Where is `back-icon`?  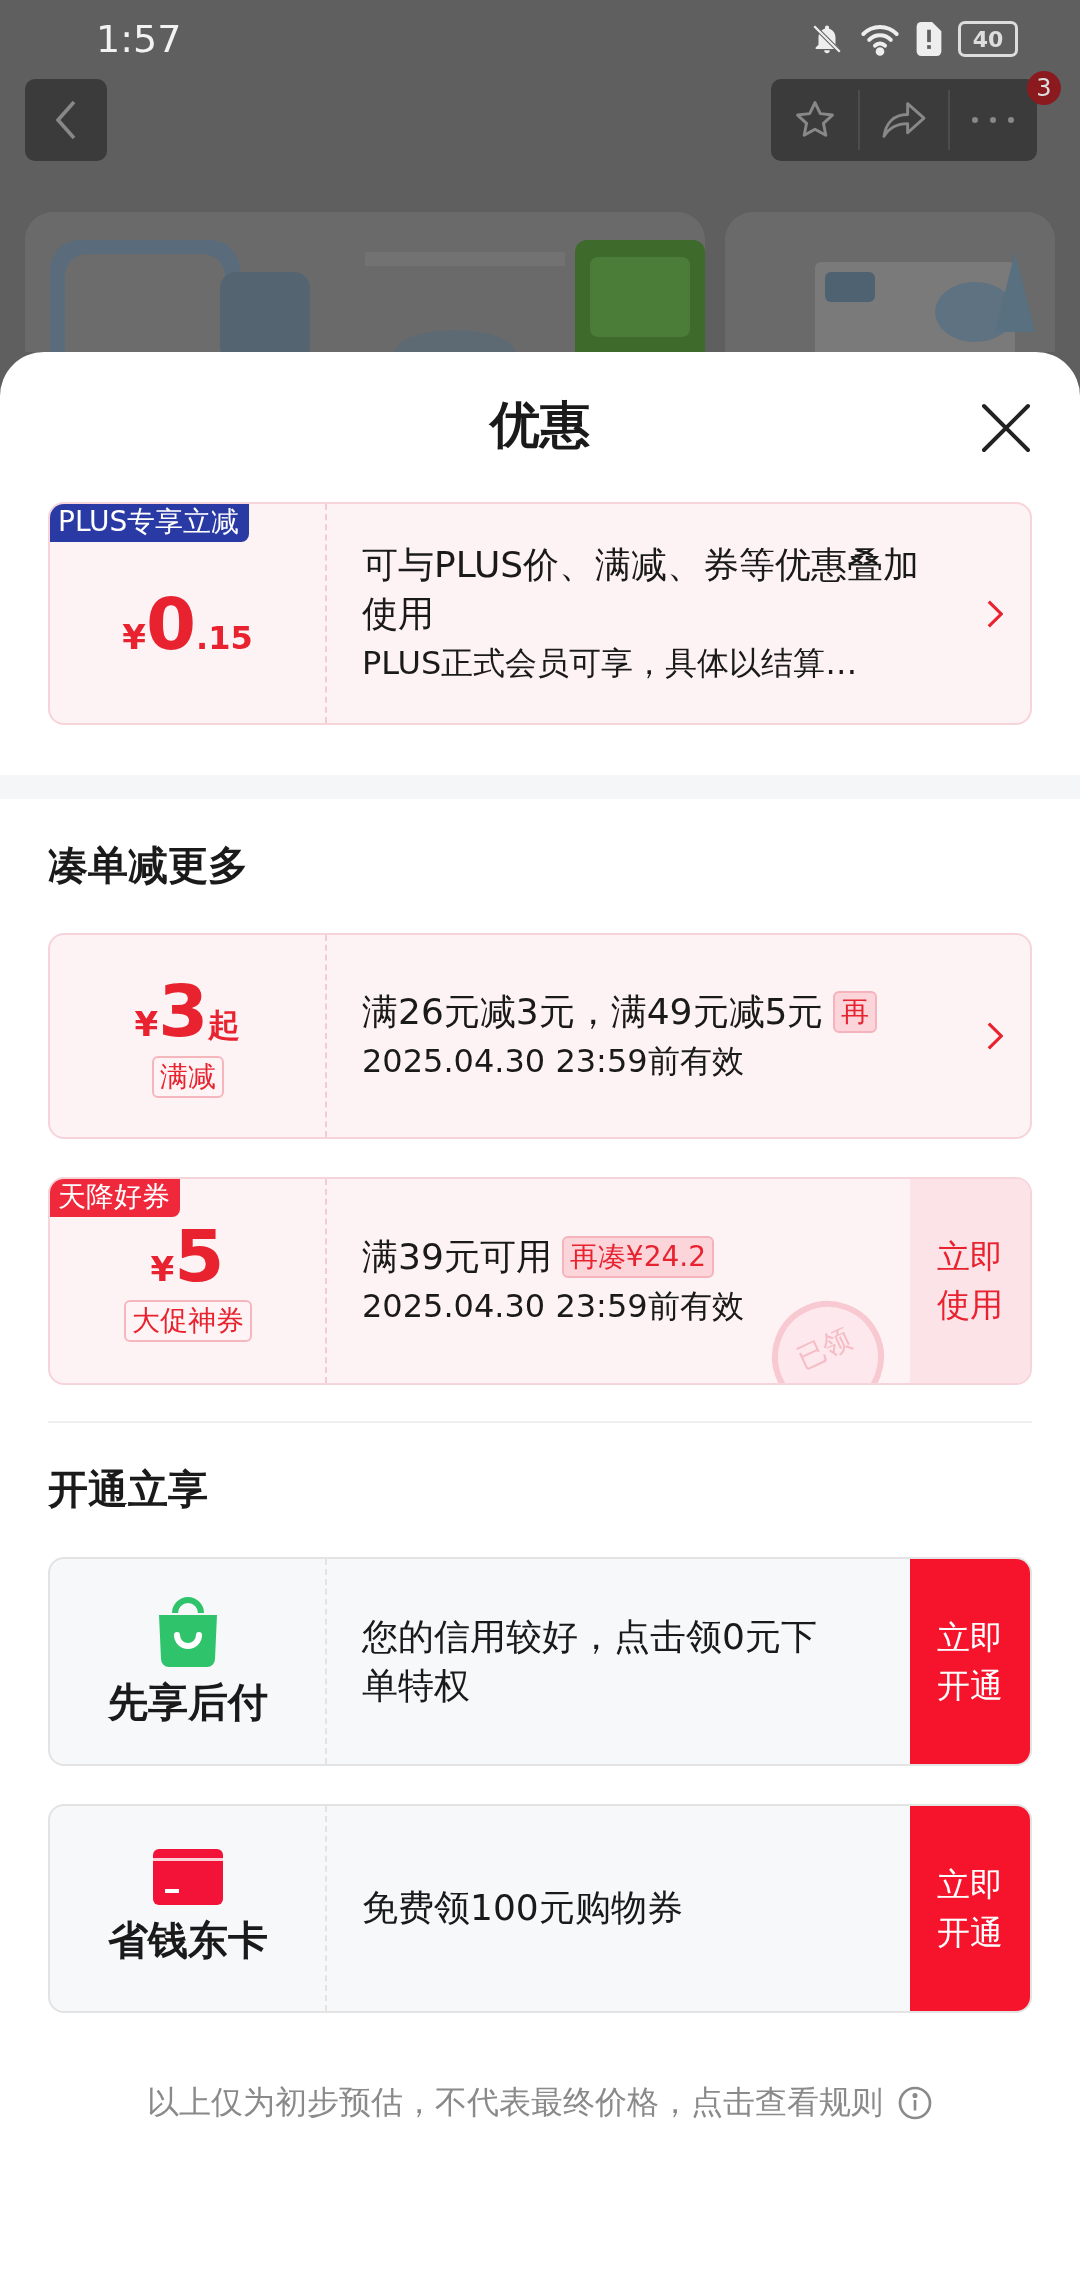 back-icon is located at coordinates (66, 120).